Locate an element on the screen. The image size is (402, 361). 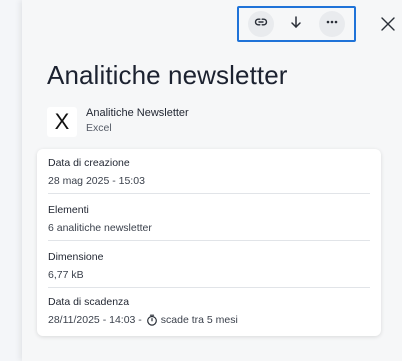
file-info: X Analitiche Newsletter Excel is located at coordinates (118, 121).